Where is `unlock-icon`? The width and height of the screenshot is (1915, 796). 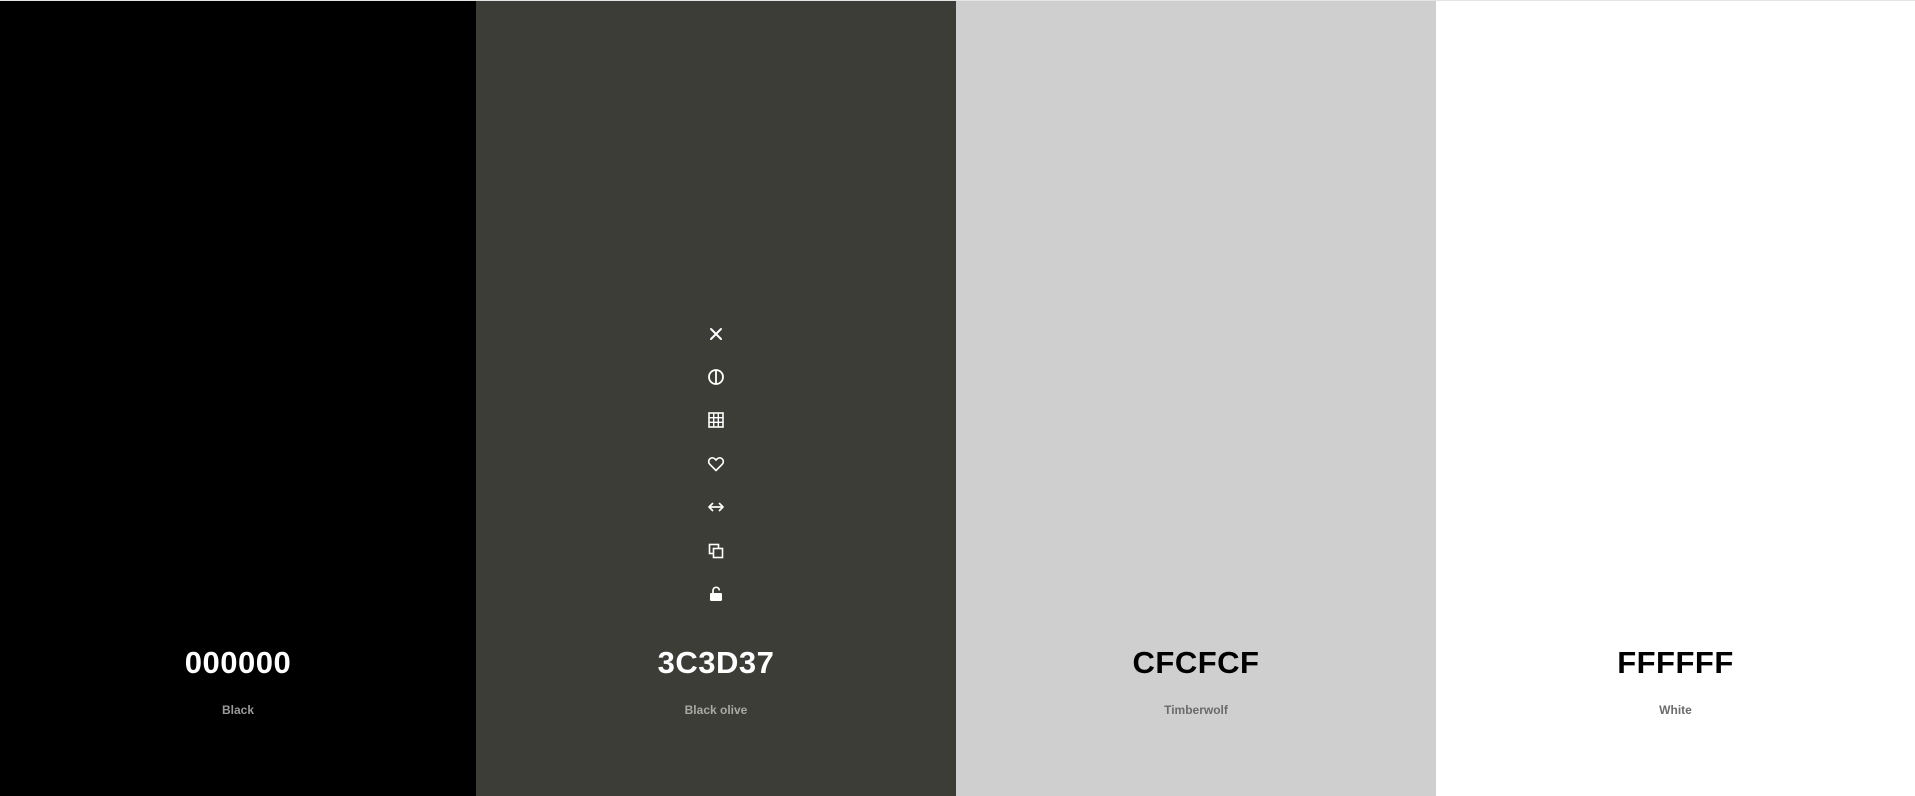 unlock-icon is located at coordinates (716, 594).